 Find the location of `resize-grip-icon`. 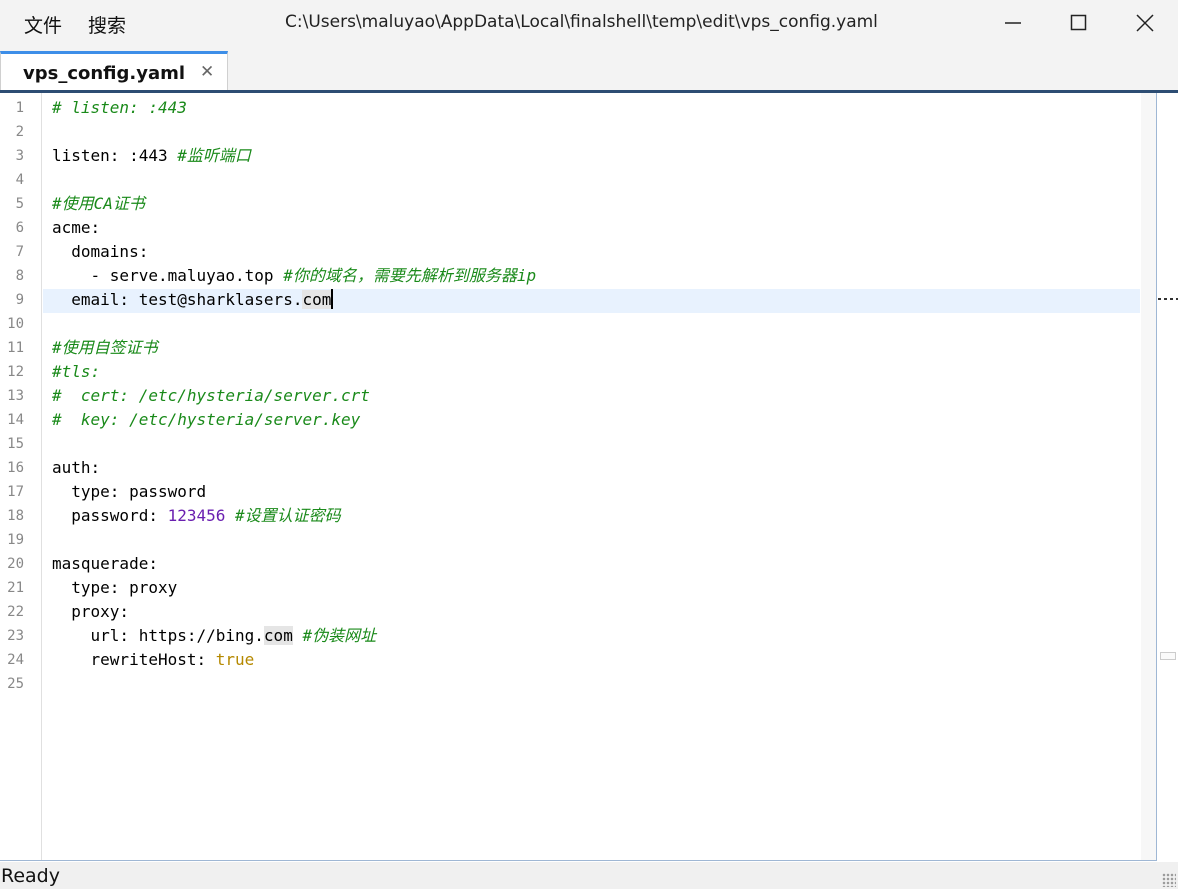

resize-grip-icon is located at coordinates (1169, 880).